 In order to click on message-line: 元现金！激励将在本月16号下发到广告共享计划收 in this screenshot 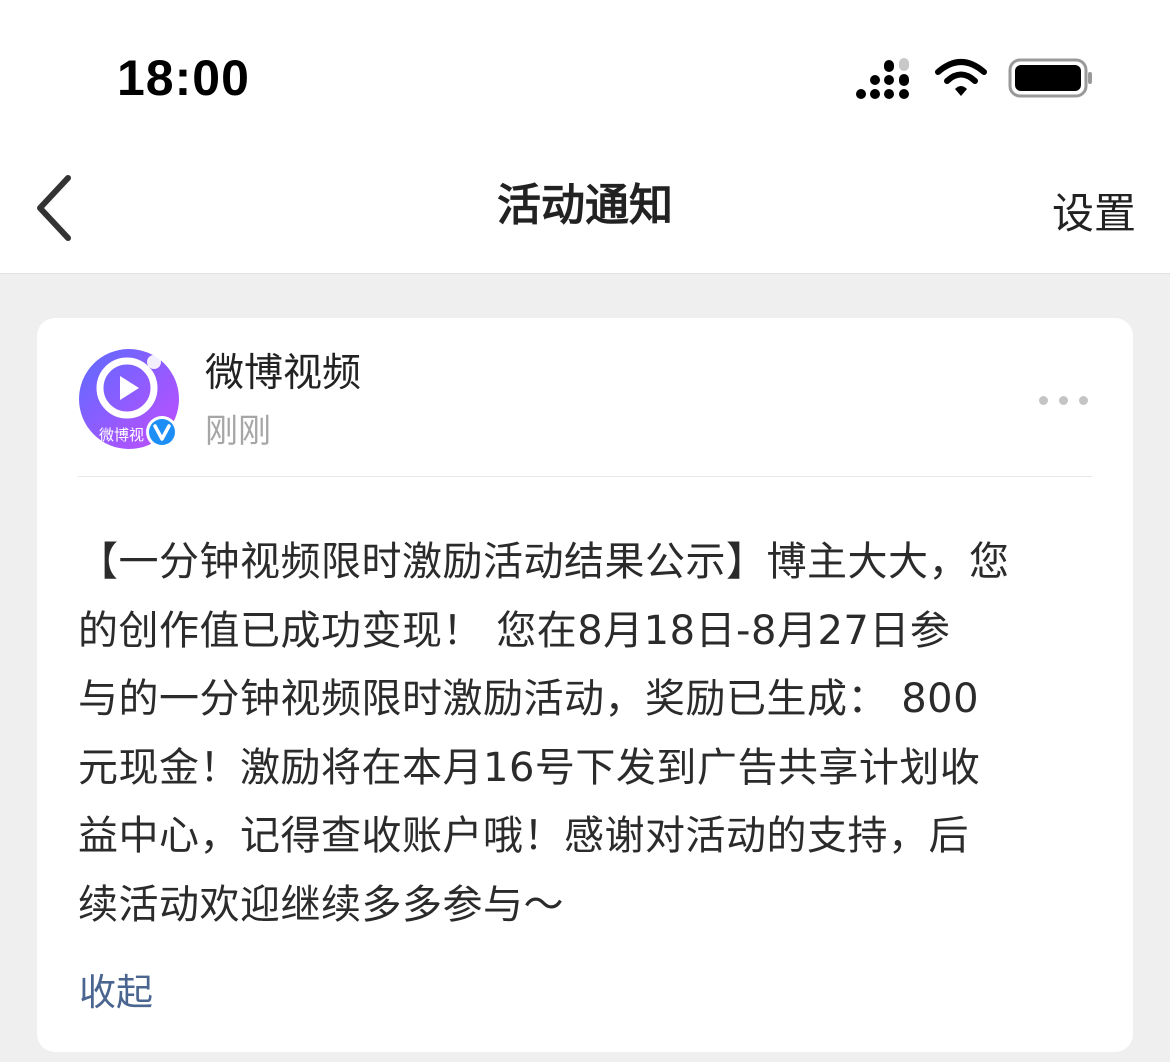, I will do `click(529, 767)`.